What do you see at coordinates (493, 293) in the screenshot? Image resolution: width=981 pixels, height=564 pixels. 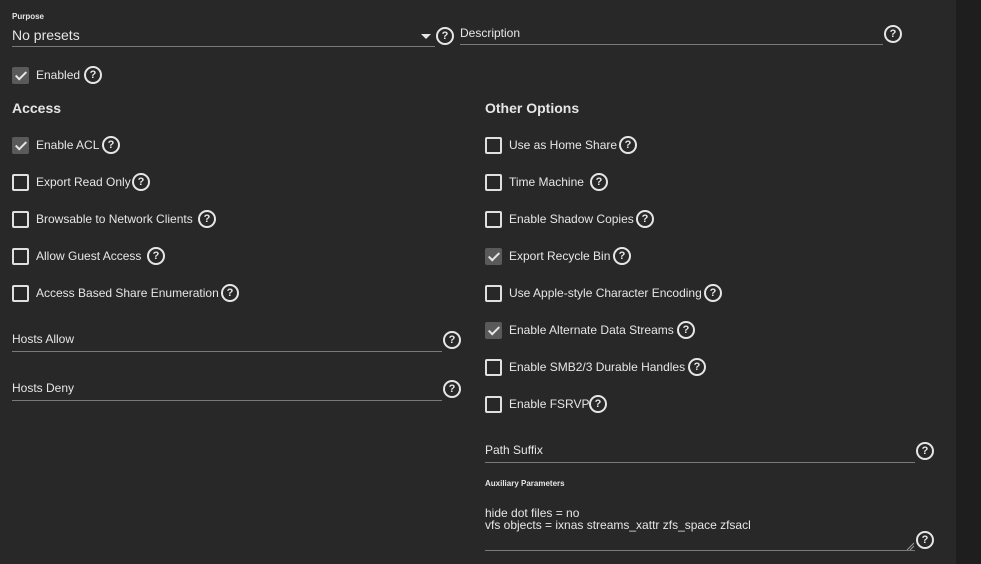 I see `apple-encoding-checkbox` at bounding box center [493, 293].